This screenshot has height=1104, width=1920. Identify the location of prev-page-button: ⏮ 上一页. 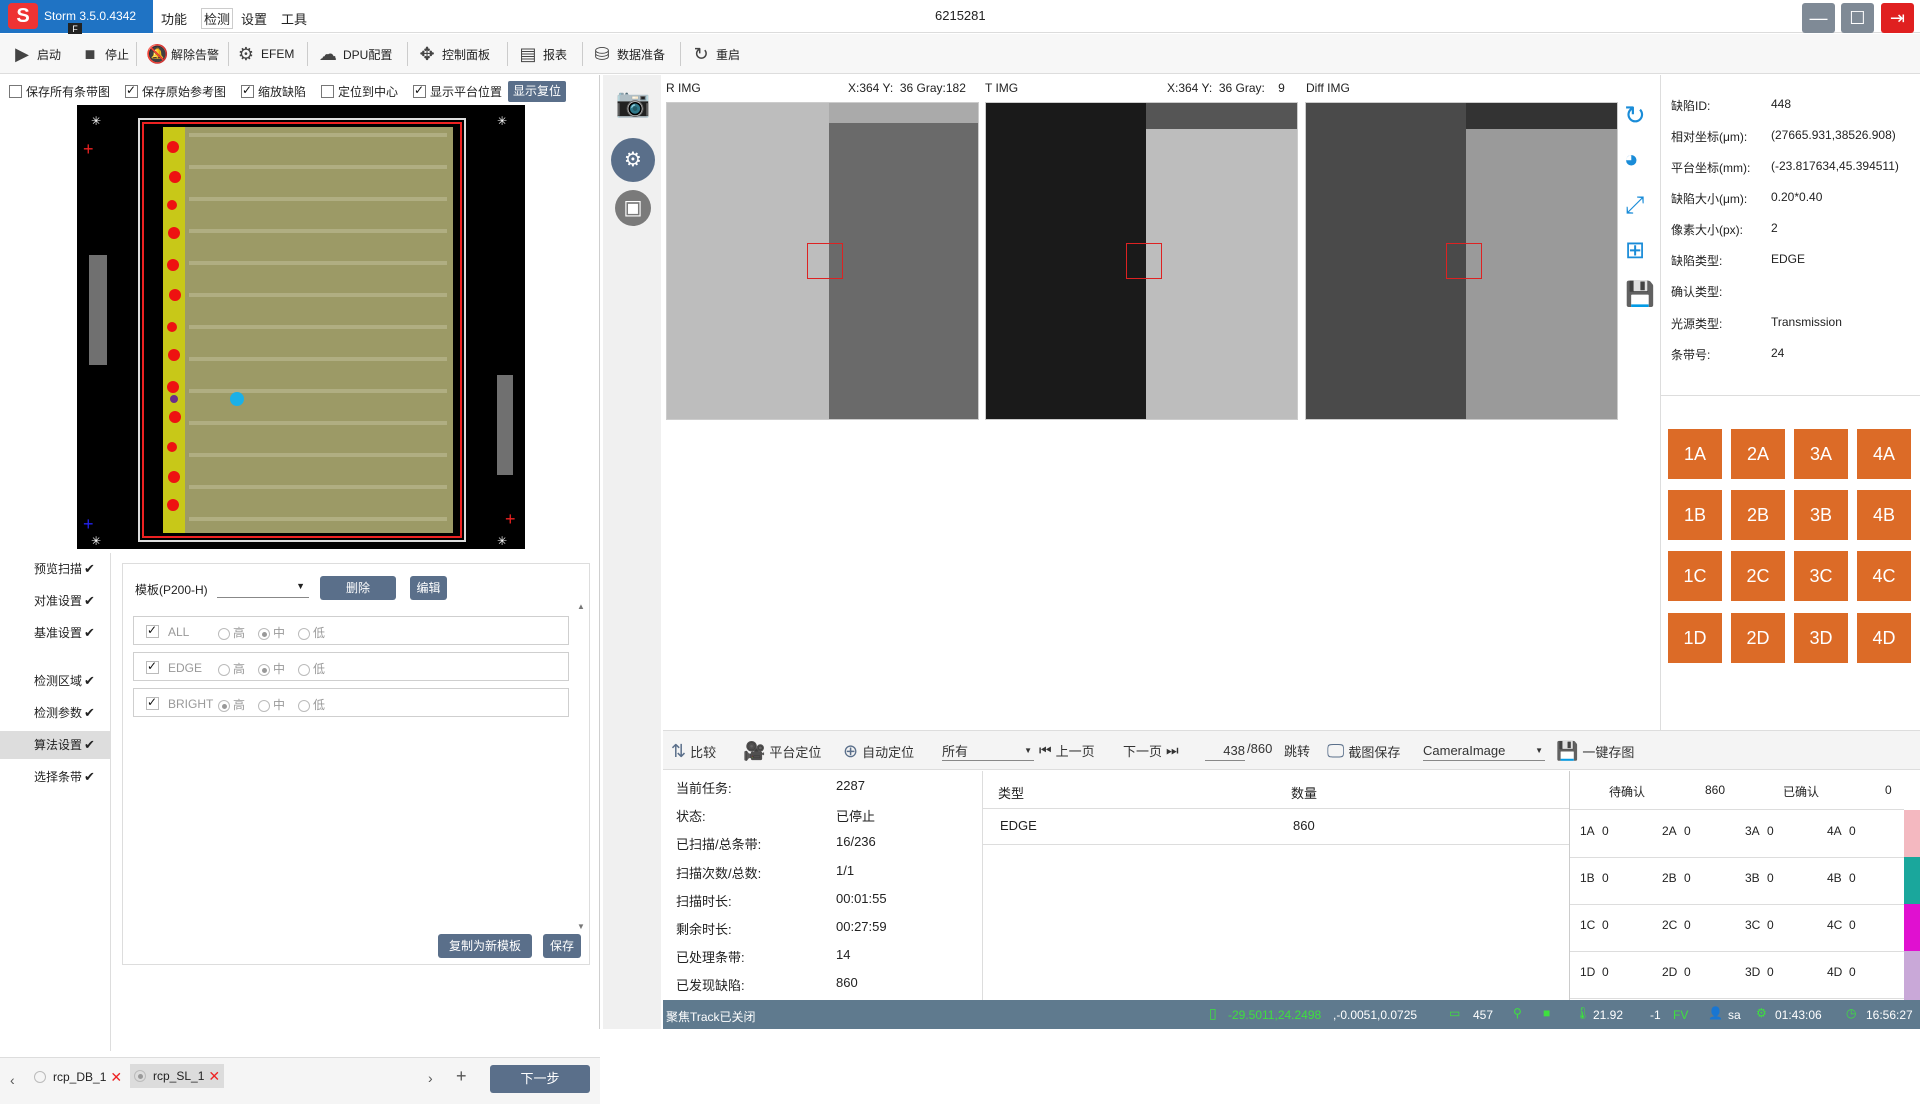
(1067, 750).